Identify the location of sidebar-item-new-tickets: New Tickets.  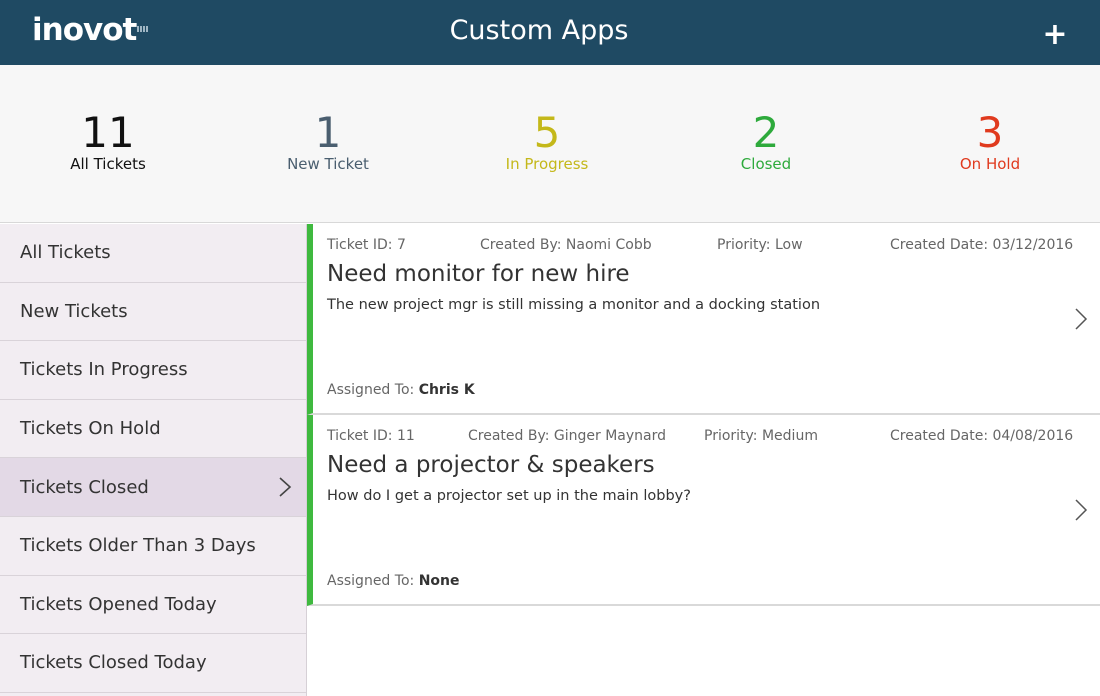
(153, 312).